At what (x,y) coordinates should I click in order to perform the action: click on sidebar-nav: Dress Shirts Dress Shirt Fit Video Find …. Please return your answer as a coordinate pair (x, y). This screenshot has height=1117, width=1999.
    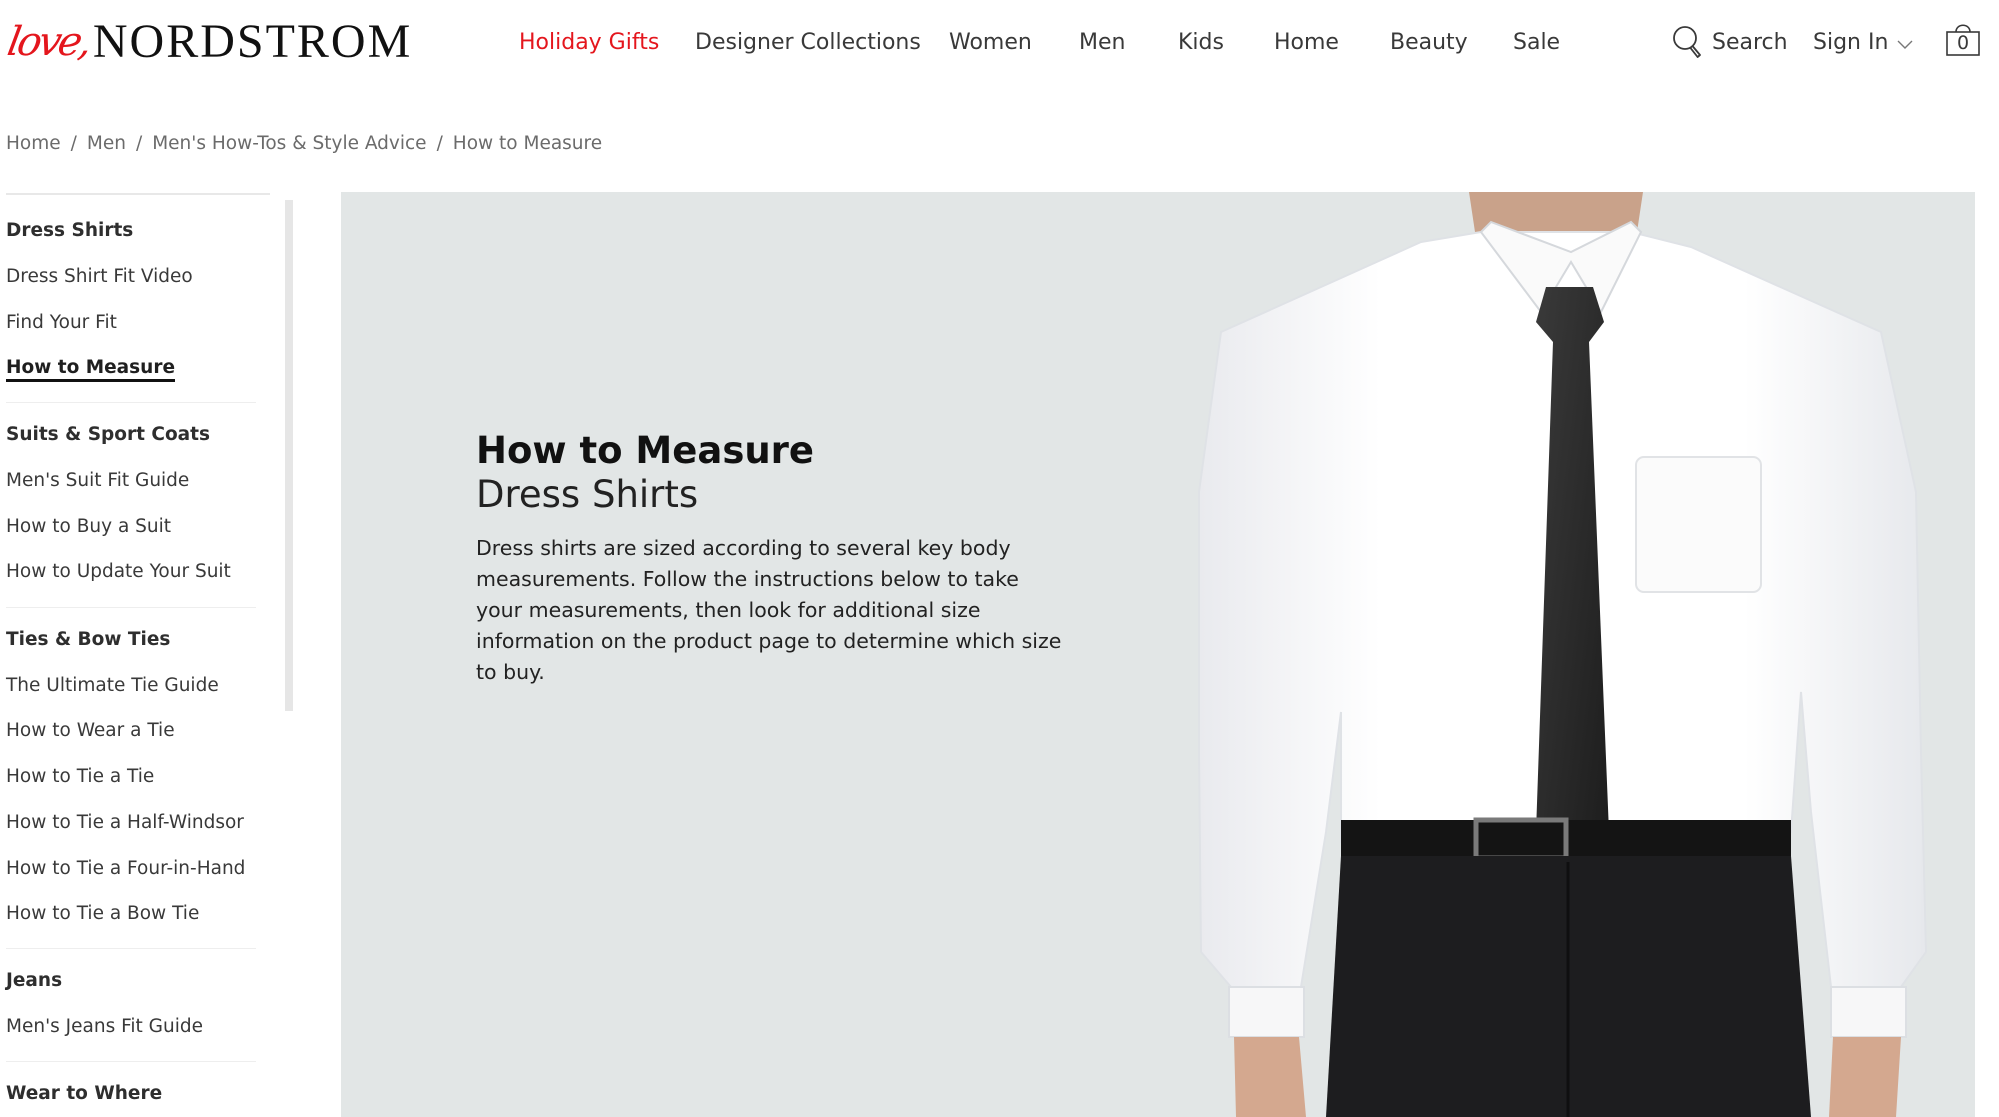
    Looking at the image, I should click on (136, 655).